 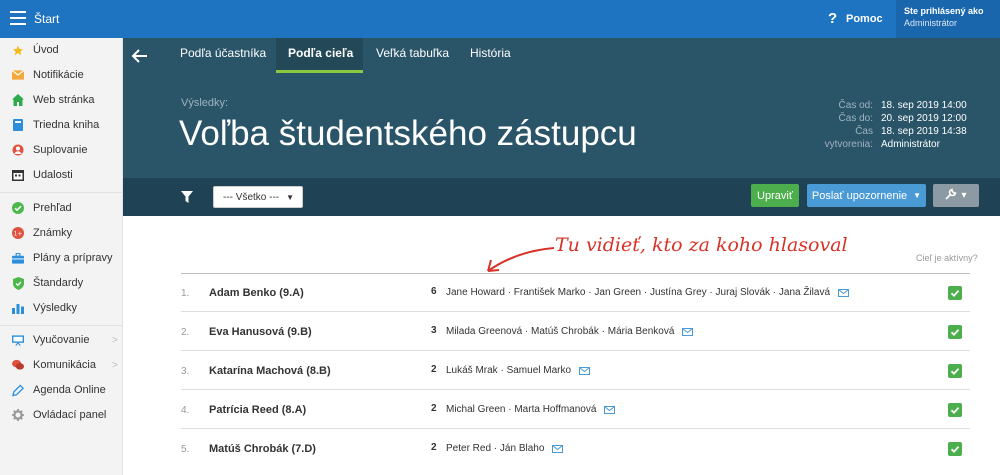 What do you see at coordinates (185, 332) in the screenshot?
I see `row-rank: 2.` at bounding box center [185, 332].